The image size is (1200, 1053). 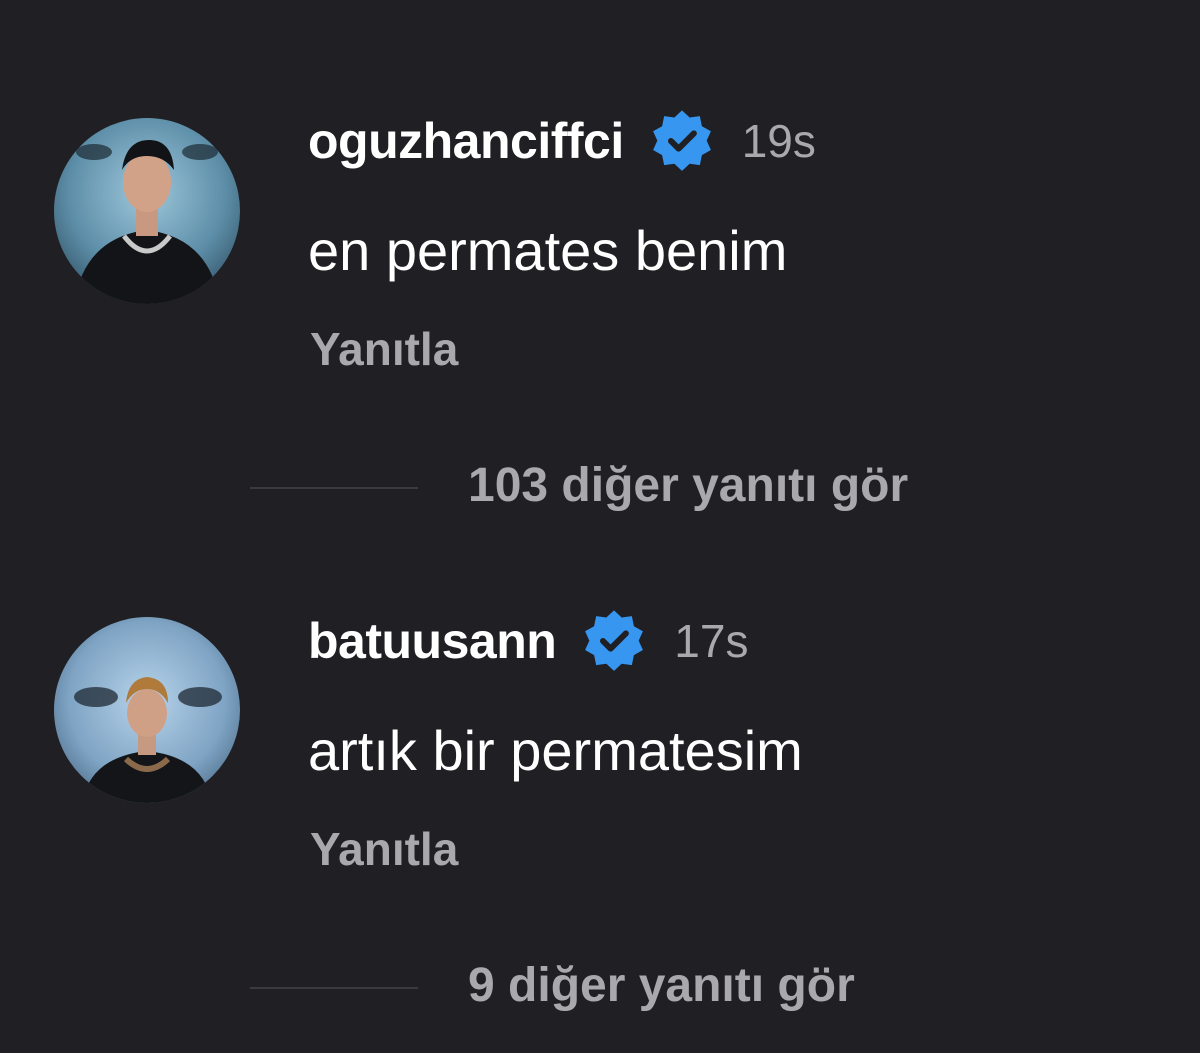 I want to click on comment-time: 19s, so click(x=778, y=141).